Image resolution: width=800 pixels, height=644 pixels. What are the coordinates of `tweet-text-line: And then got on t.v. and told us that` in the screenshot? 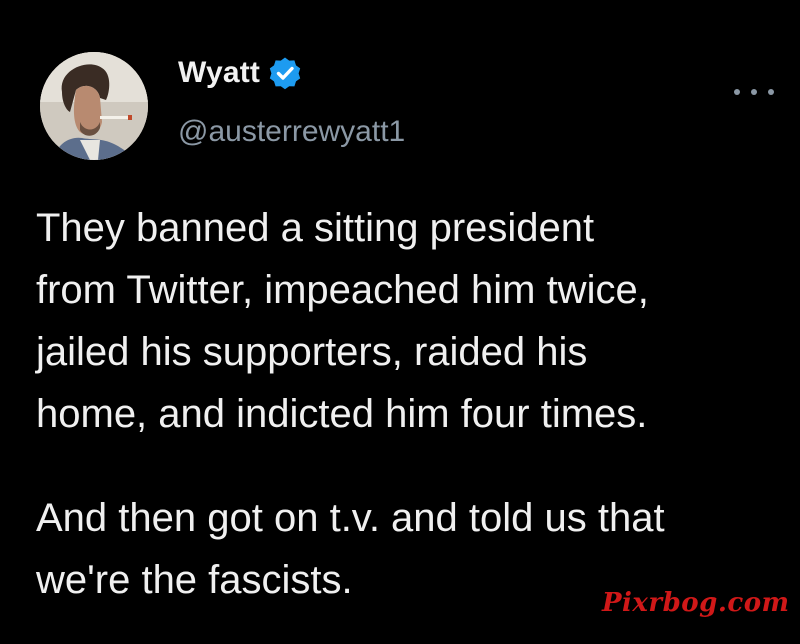 It's located at (350, 518).